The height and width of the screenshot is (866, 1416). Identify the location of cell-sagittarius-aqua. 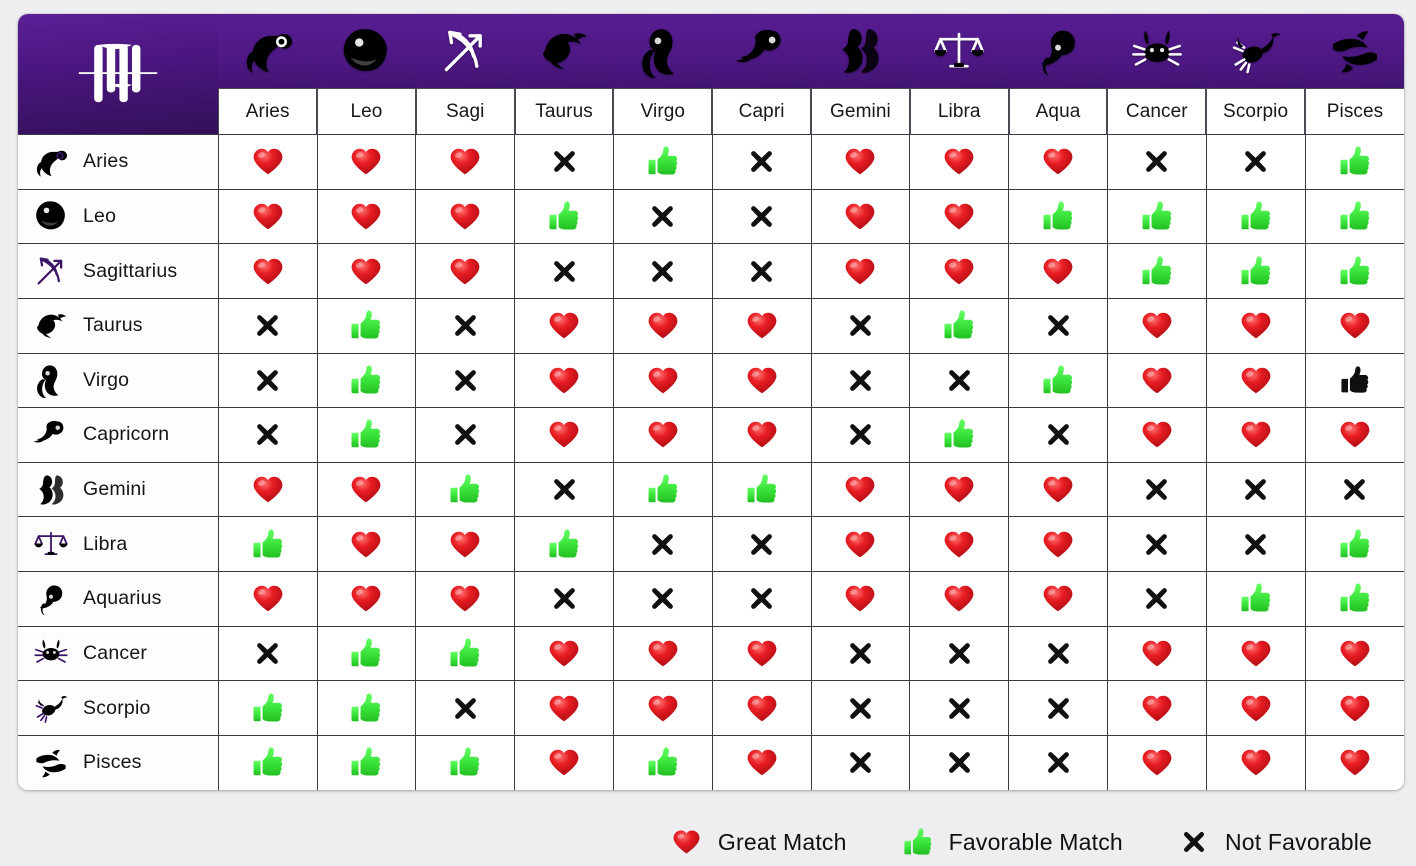
(1058, 271).